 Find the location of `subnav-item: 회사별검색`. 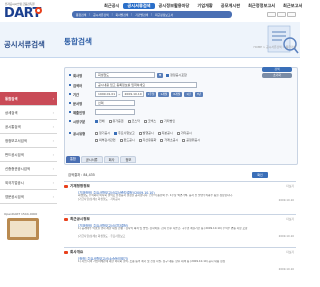

subnav-item: 회사별검색 is located at coordinates (122, 15).